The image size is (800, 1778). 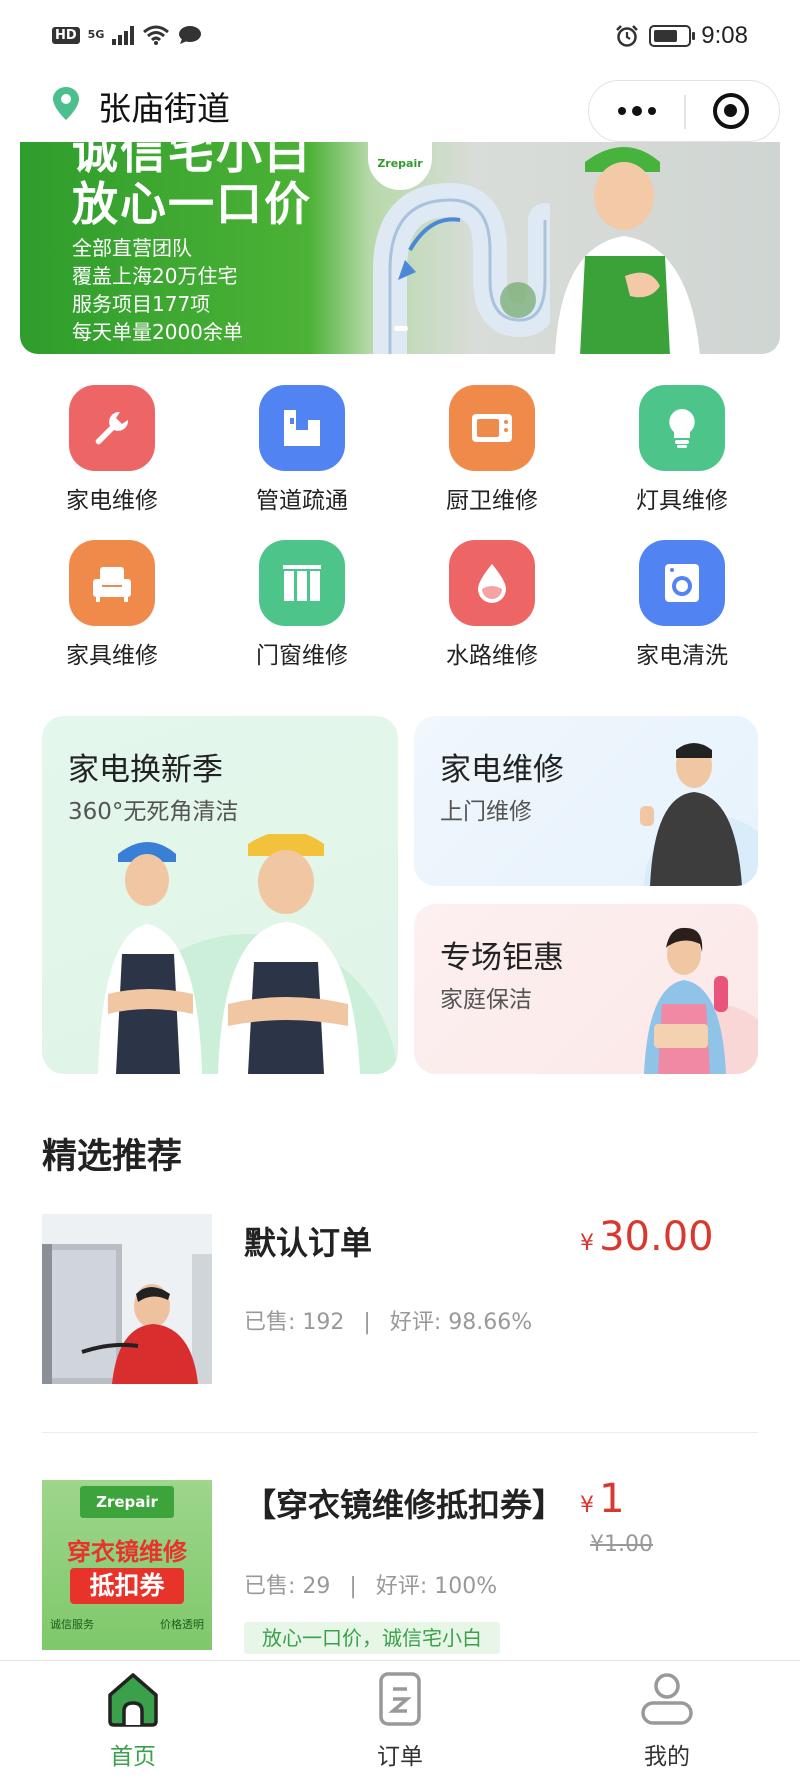 What do you see at coordinates (586, 989) in the screenshot?
I see `promo-card-cleaning: 专场钜惠 家庭保洁` at bounding box center [586, 989].